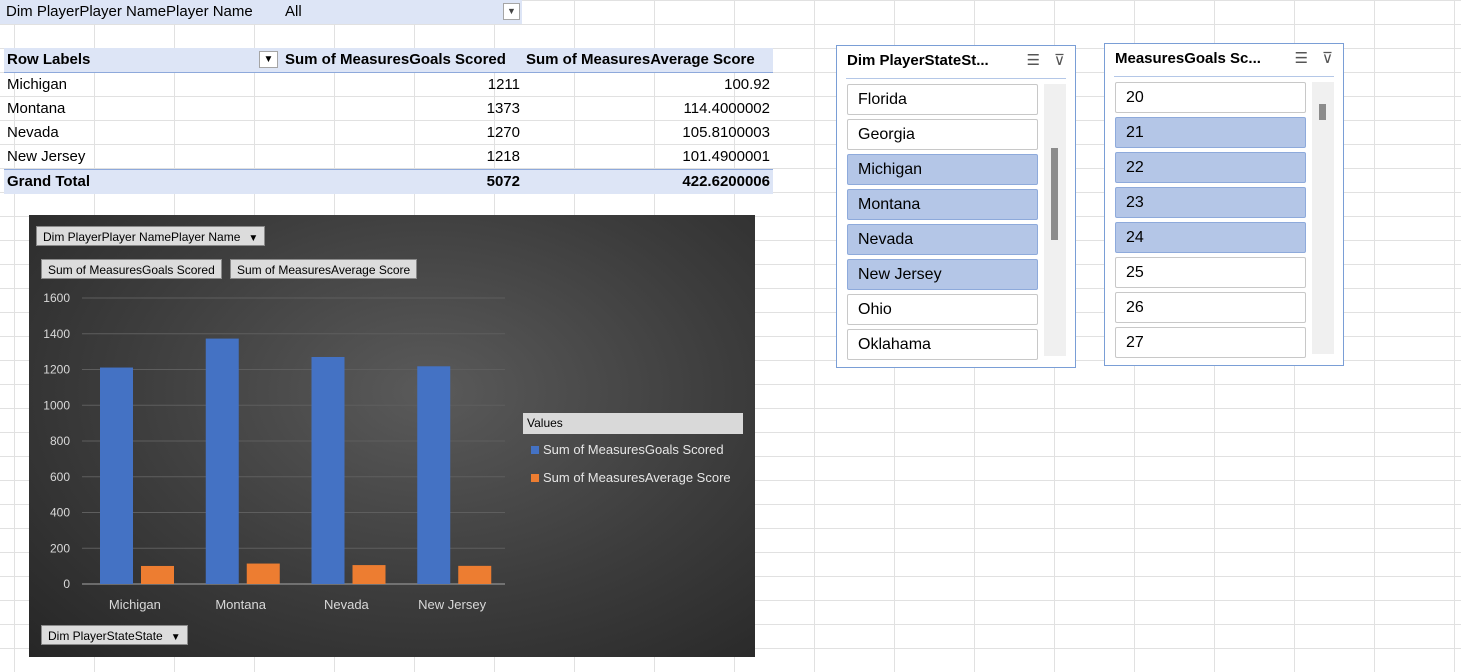  What do you see at coordinates (46, 156) in the screenshot?
I see `row-label: New Jersey` at bounding box center [46, 156].